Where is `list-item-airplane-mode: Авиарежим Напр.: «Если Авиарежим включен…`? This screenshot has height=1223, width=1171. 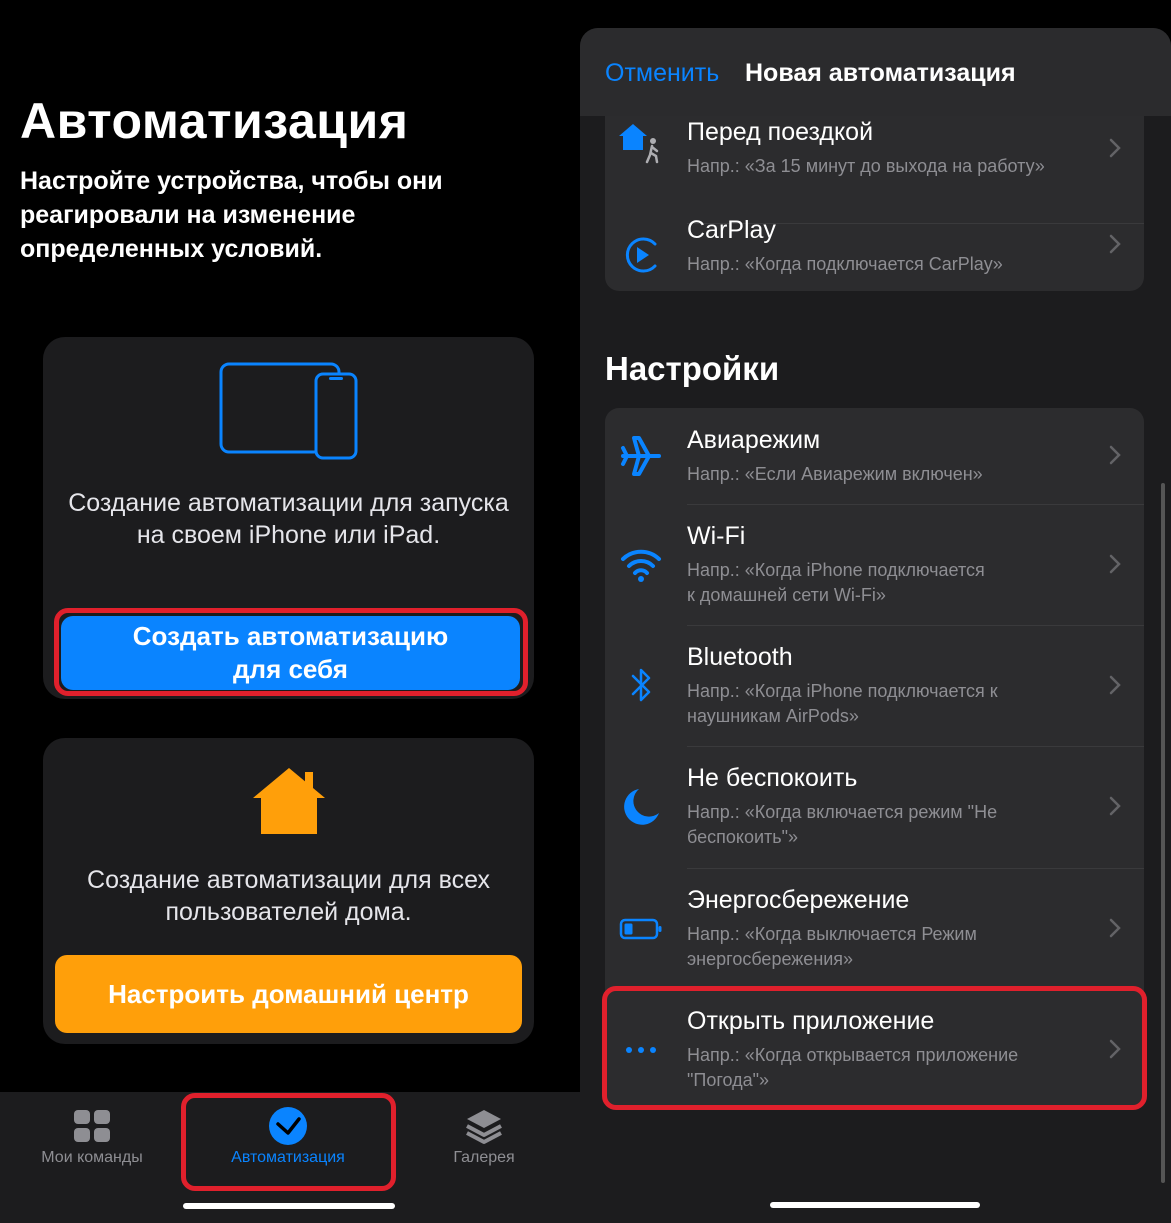 list-item-airplane-mode: Авиарежим Напр.: «Если Авиарежим включен… is located at coordinates (874, 456).